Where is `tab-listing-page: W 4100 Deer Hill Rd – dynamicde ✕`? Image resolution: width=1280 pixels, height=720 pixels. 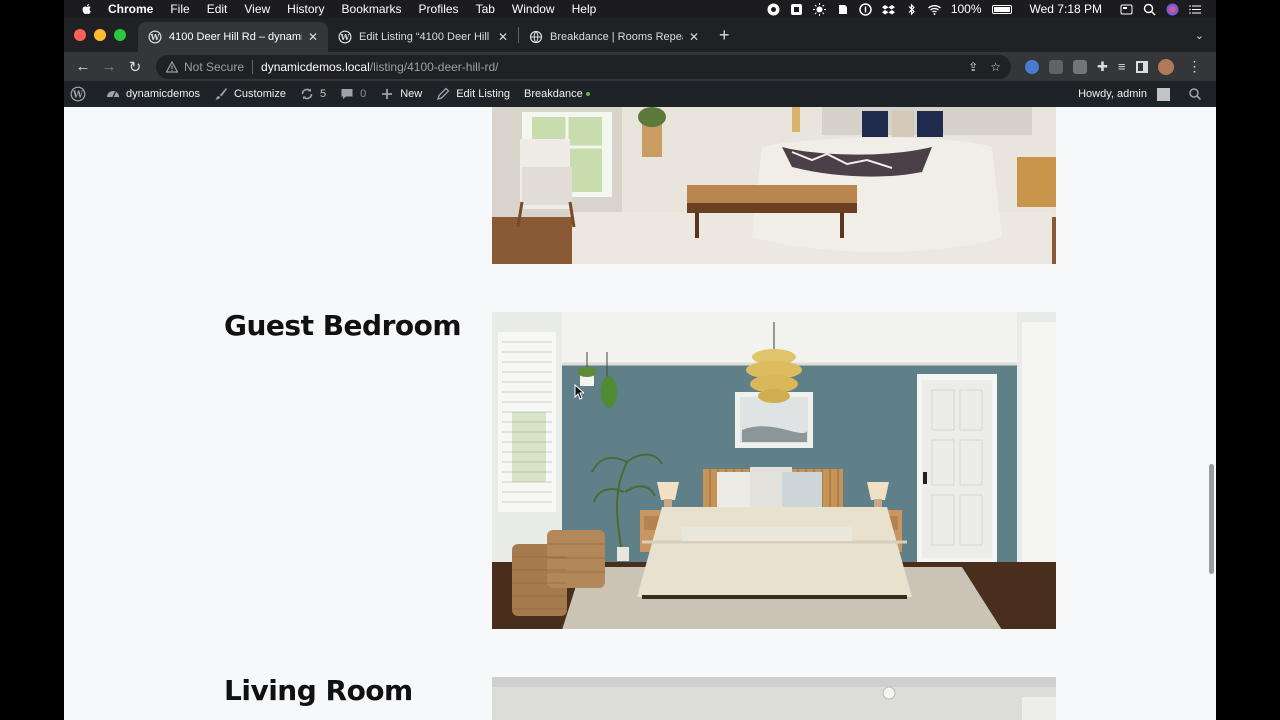 tab-listing-page: W 4100 Deer Hill Rd – dynamicde ✕ is located at coordinates (233, 37).